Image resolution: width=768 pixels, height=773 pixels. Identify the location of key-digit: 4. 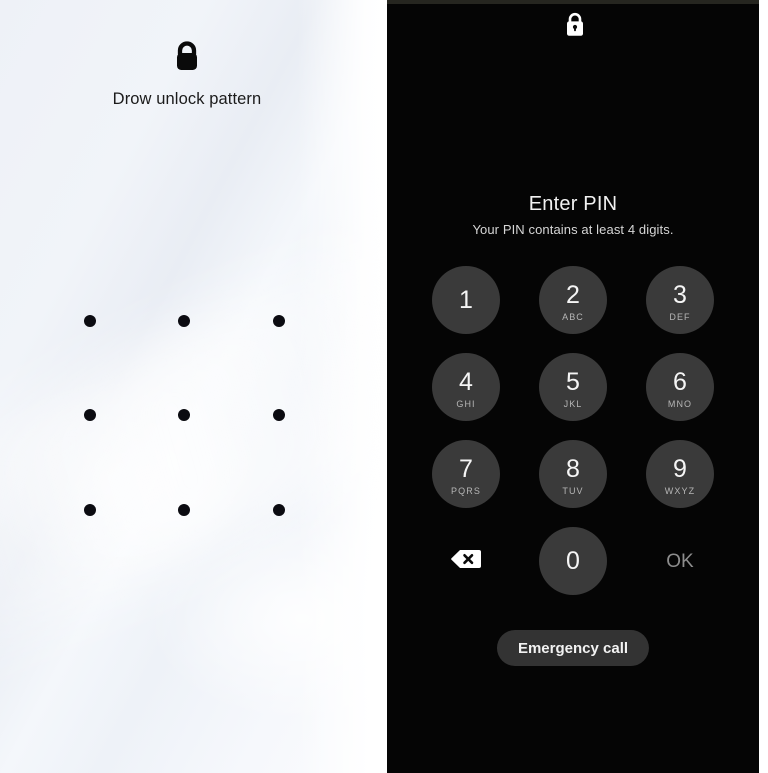
(466, 381).